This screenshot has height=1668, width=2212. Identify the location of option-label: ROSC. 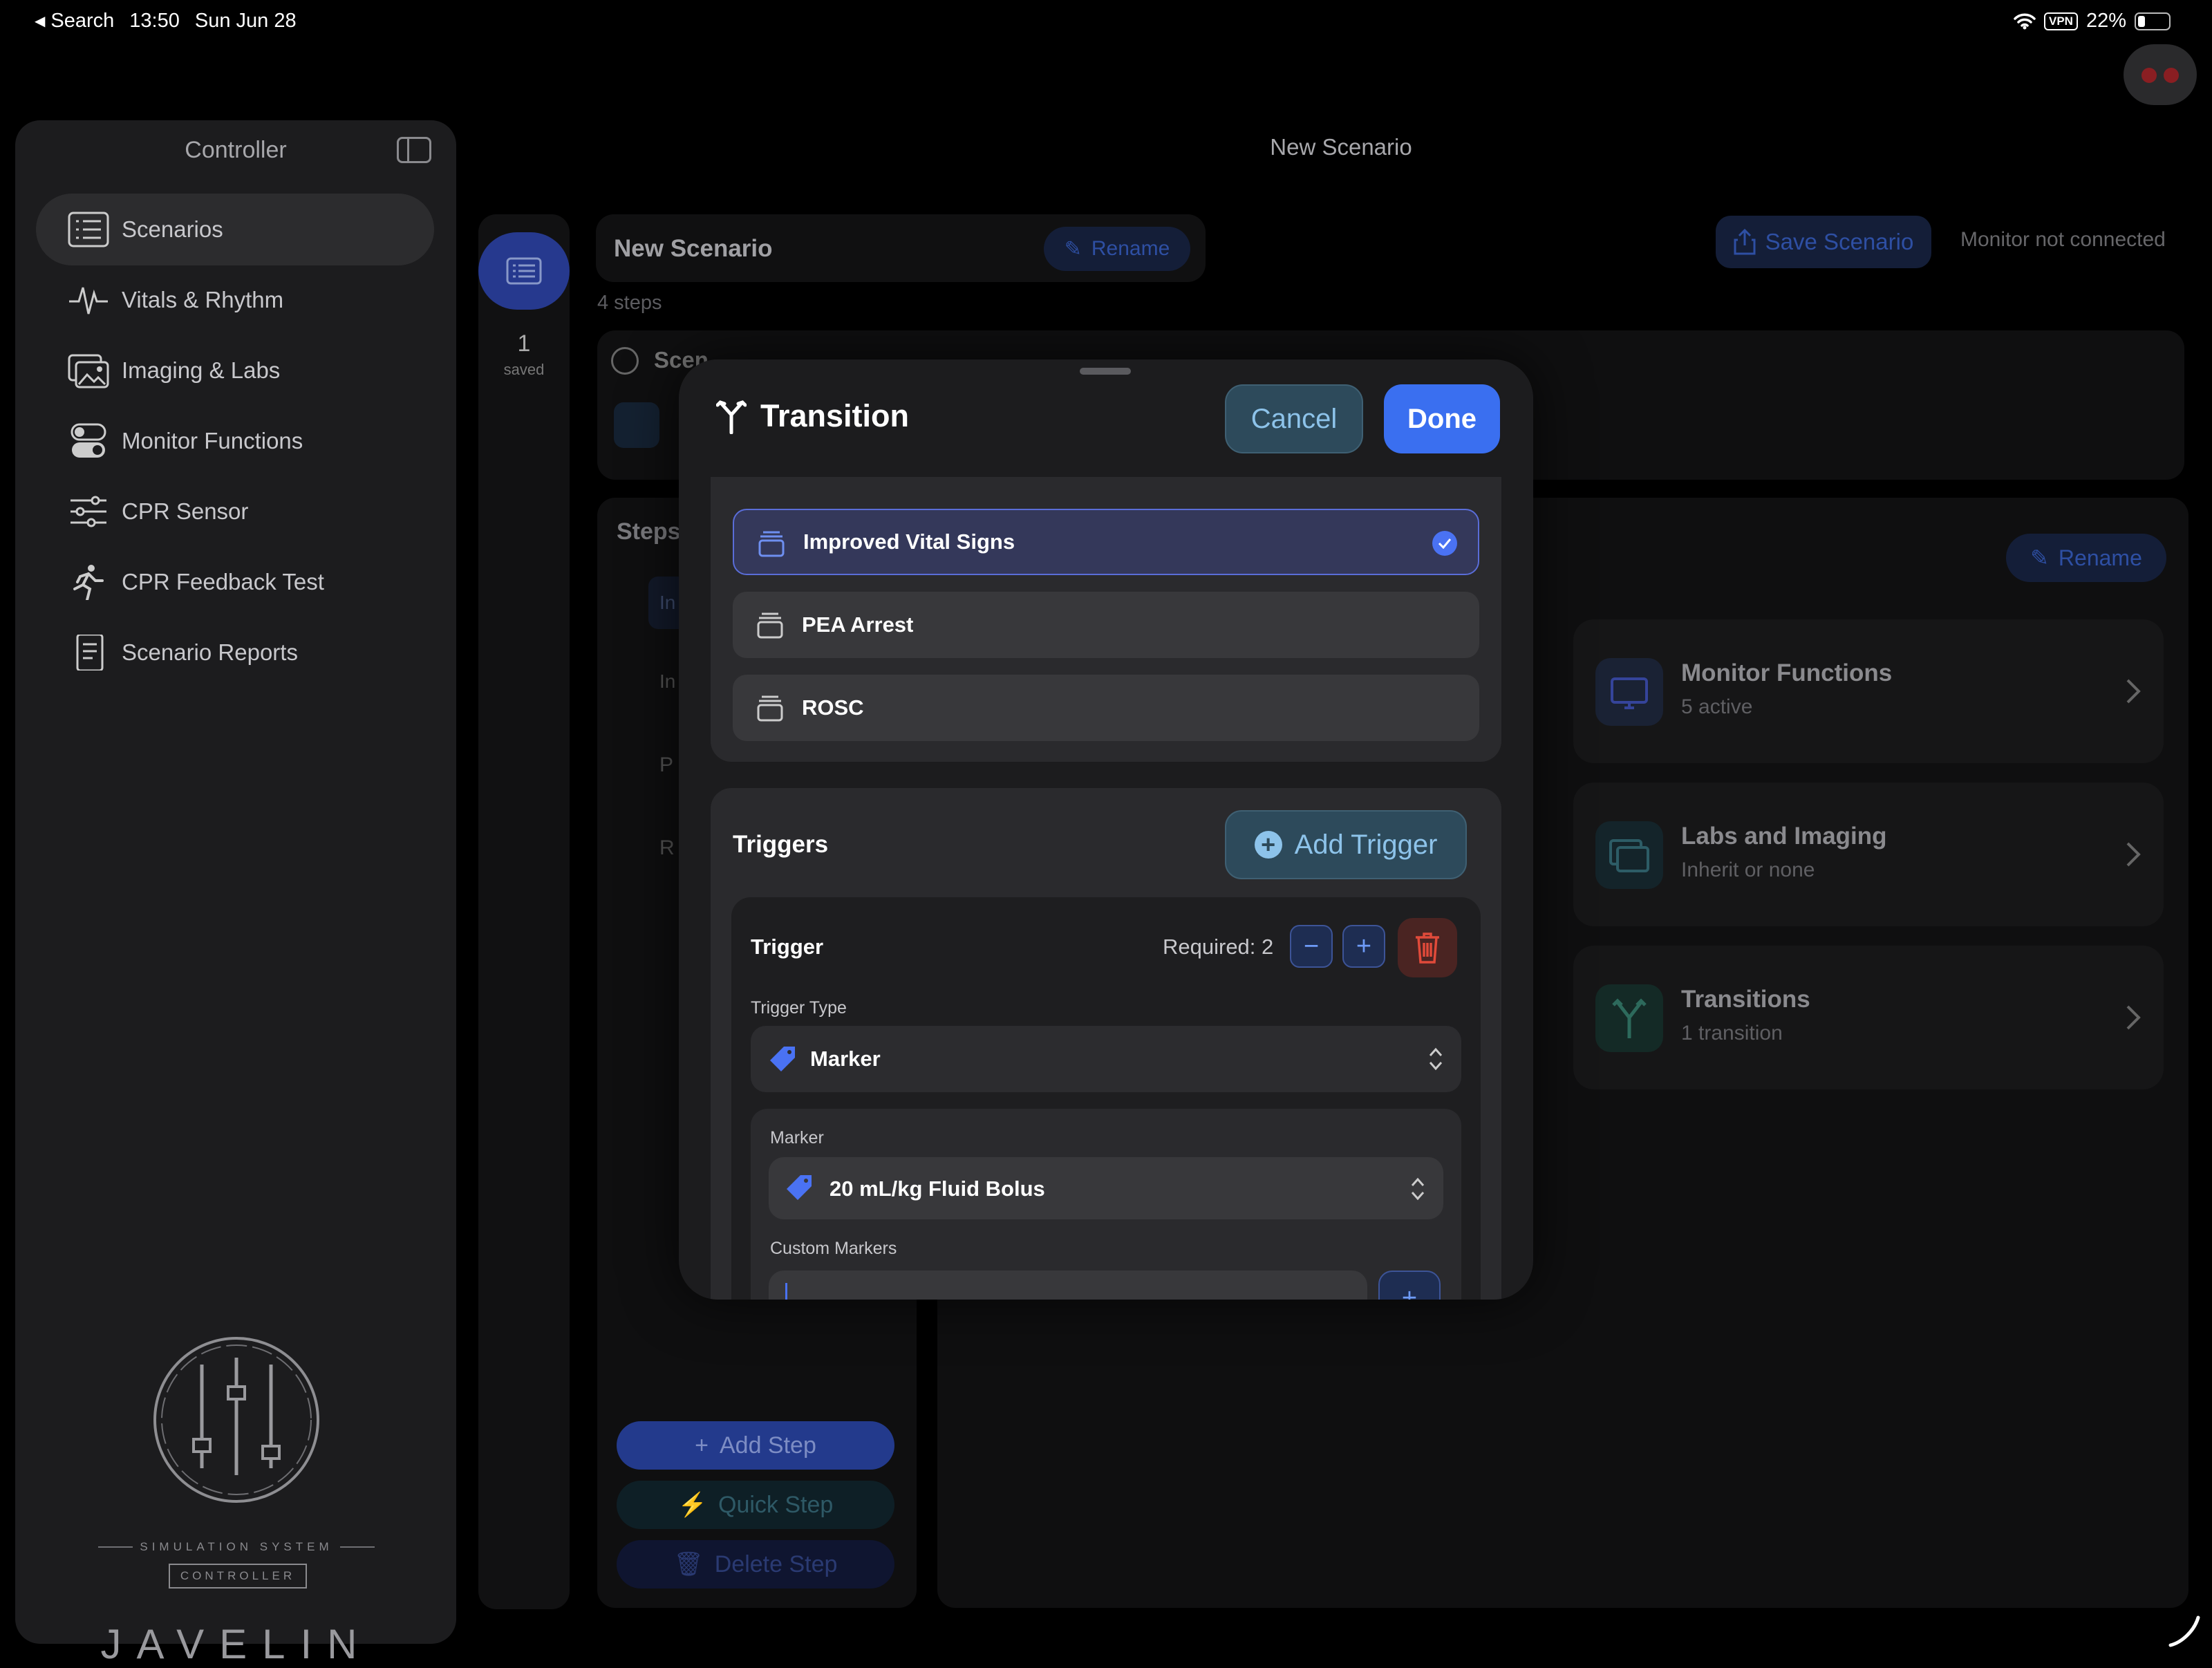
(833, 708).